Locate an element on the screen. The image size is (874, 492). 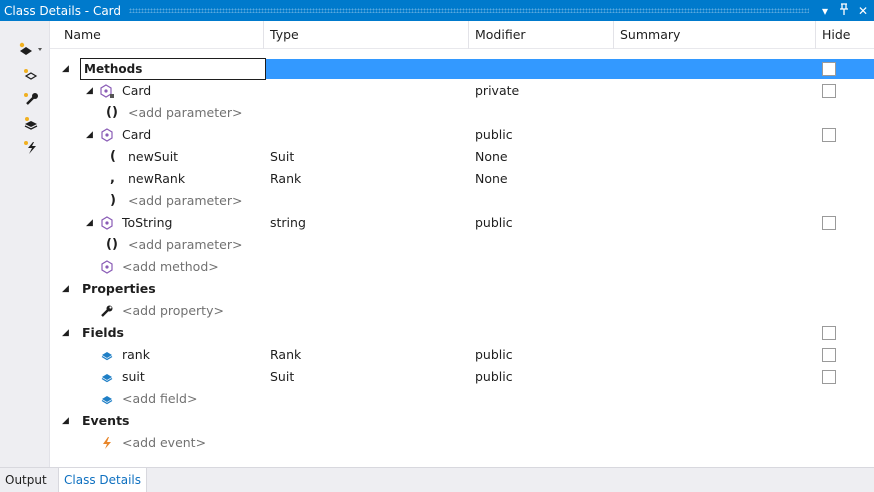
add-event-placeholder: <add event> is located at coordinates (164, 443).